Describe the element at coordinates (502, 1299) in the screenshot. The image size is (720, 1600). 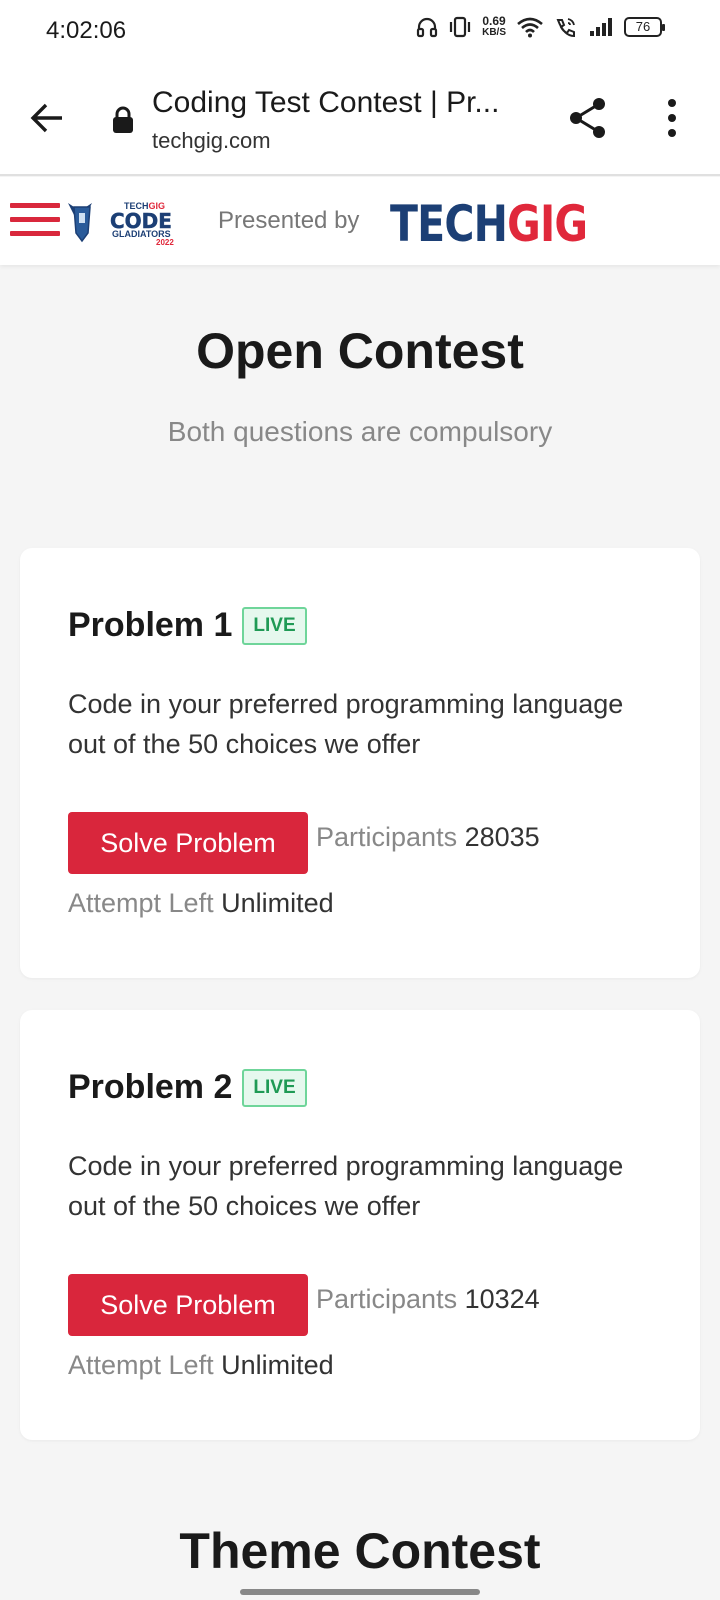
I see `participants-count: 10324` at that location.